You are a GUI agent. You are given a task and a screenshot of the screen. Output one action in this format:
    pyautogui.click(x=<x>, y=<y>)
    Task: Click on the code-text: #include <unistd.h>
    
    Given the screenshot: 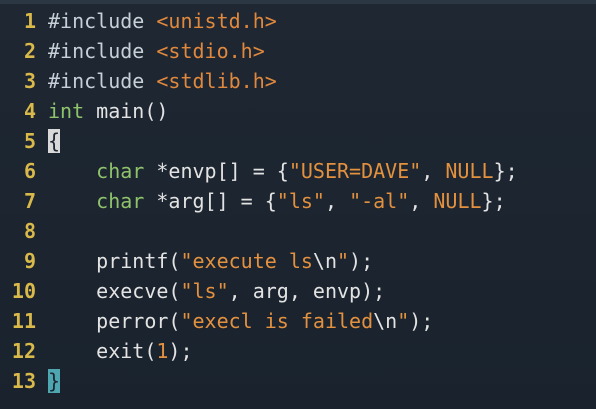 What is the action you would take?
    pyautogui.click(x=162, y=21)
    